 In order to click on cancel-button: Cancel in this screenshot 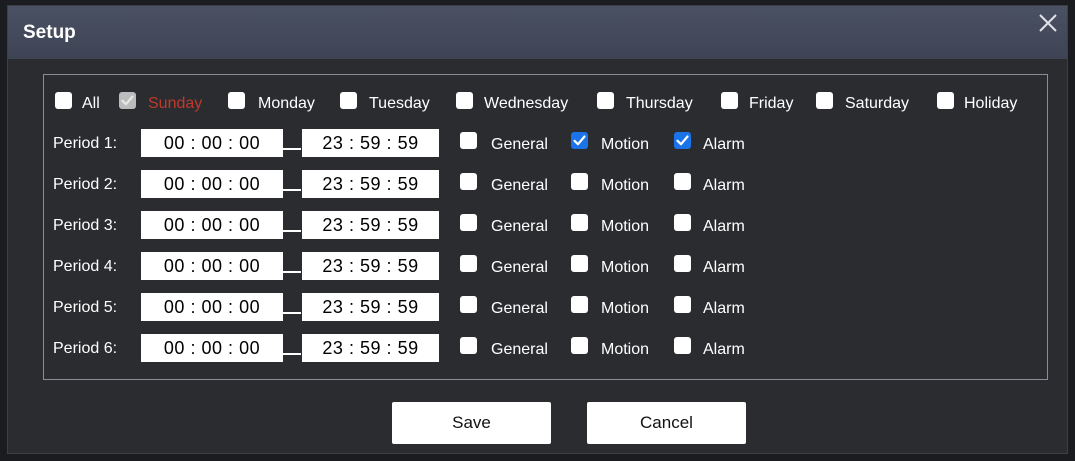, I will do `click(666, 423)`.